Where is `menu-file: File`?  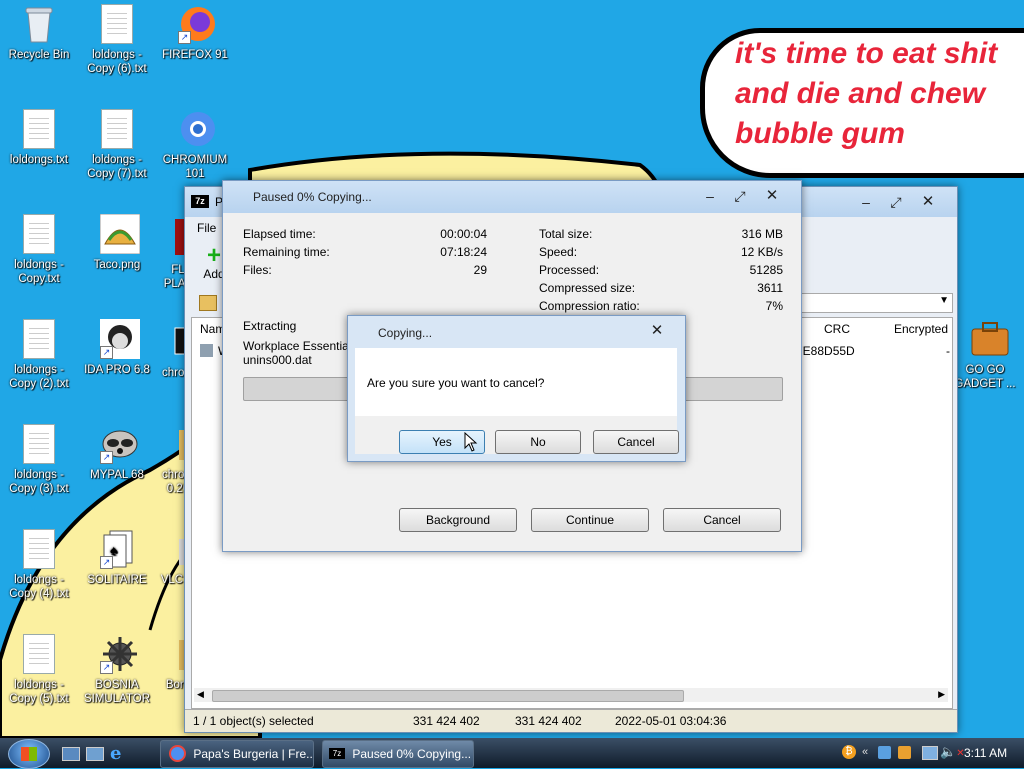 menu-file: File is located at coordinates (206, 228).